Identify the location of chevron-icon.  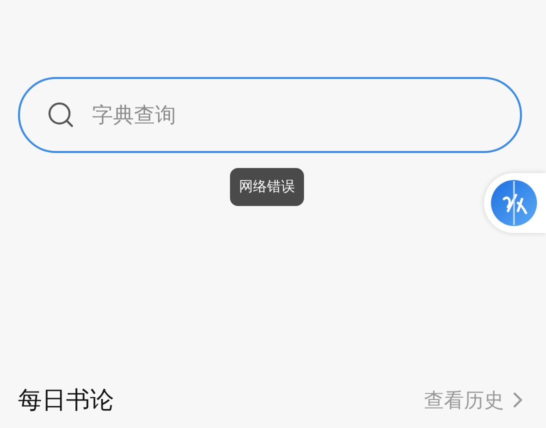
(518, 400).